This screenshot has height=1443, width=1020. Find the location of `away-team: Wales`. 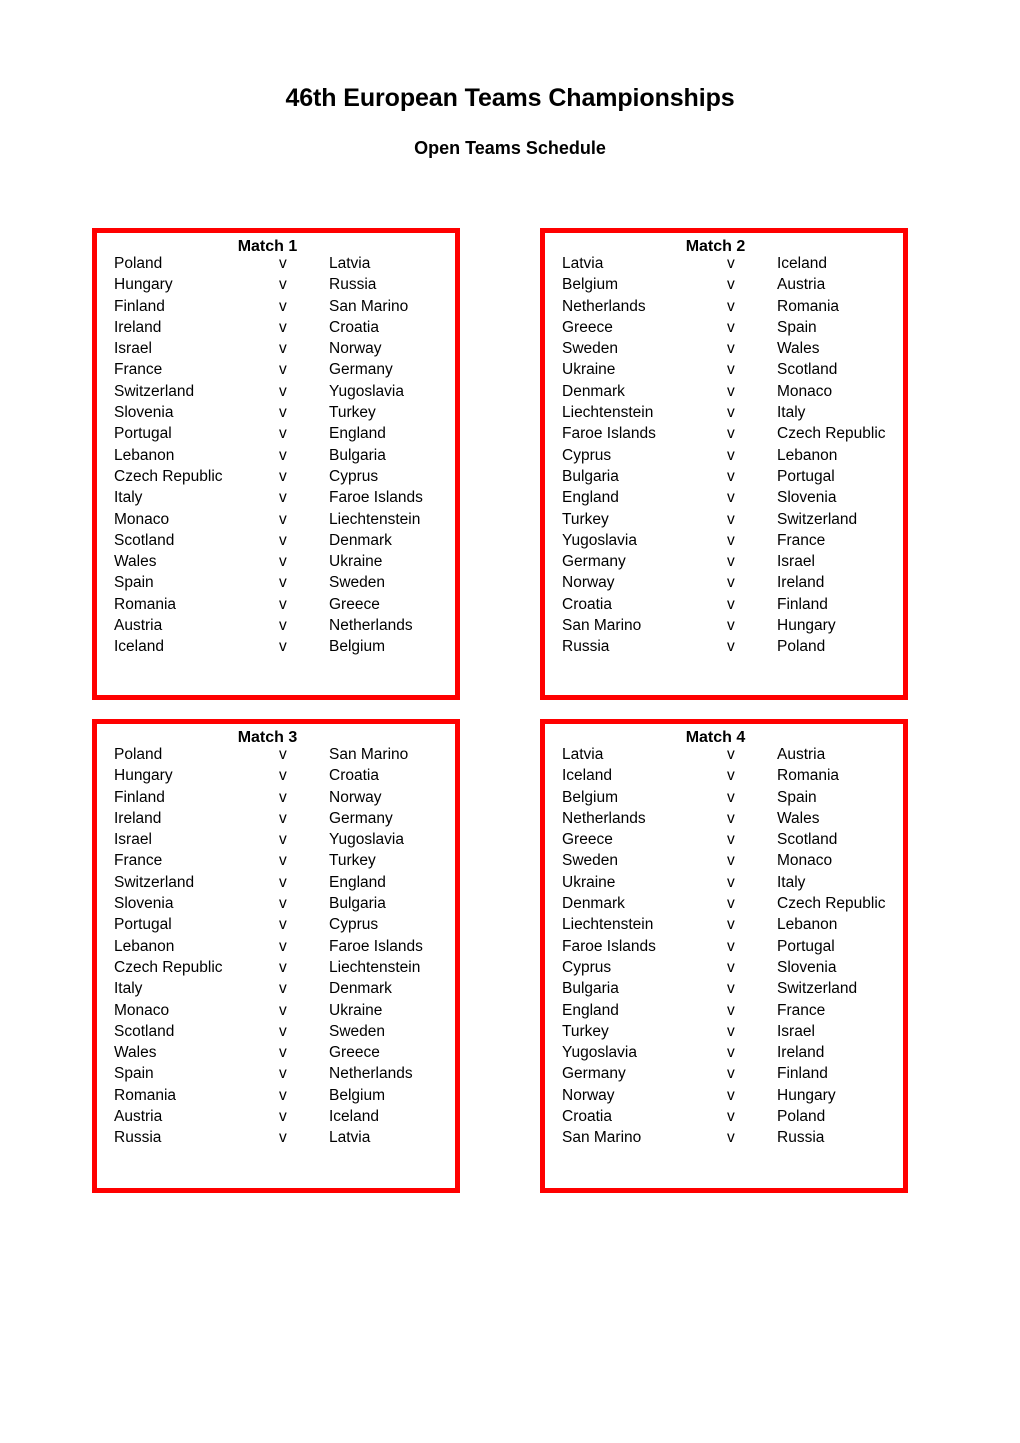

away-team: Wales is located at coordinates (798, 349).